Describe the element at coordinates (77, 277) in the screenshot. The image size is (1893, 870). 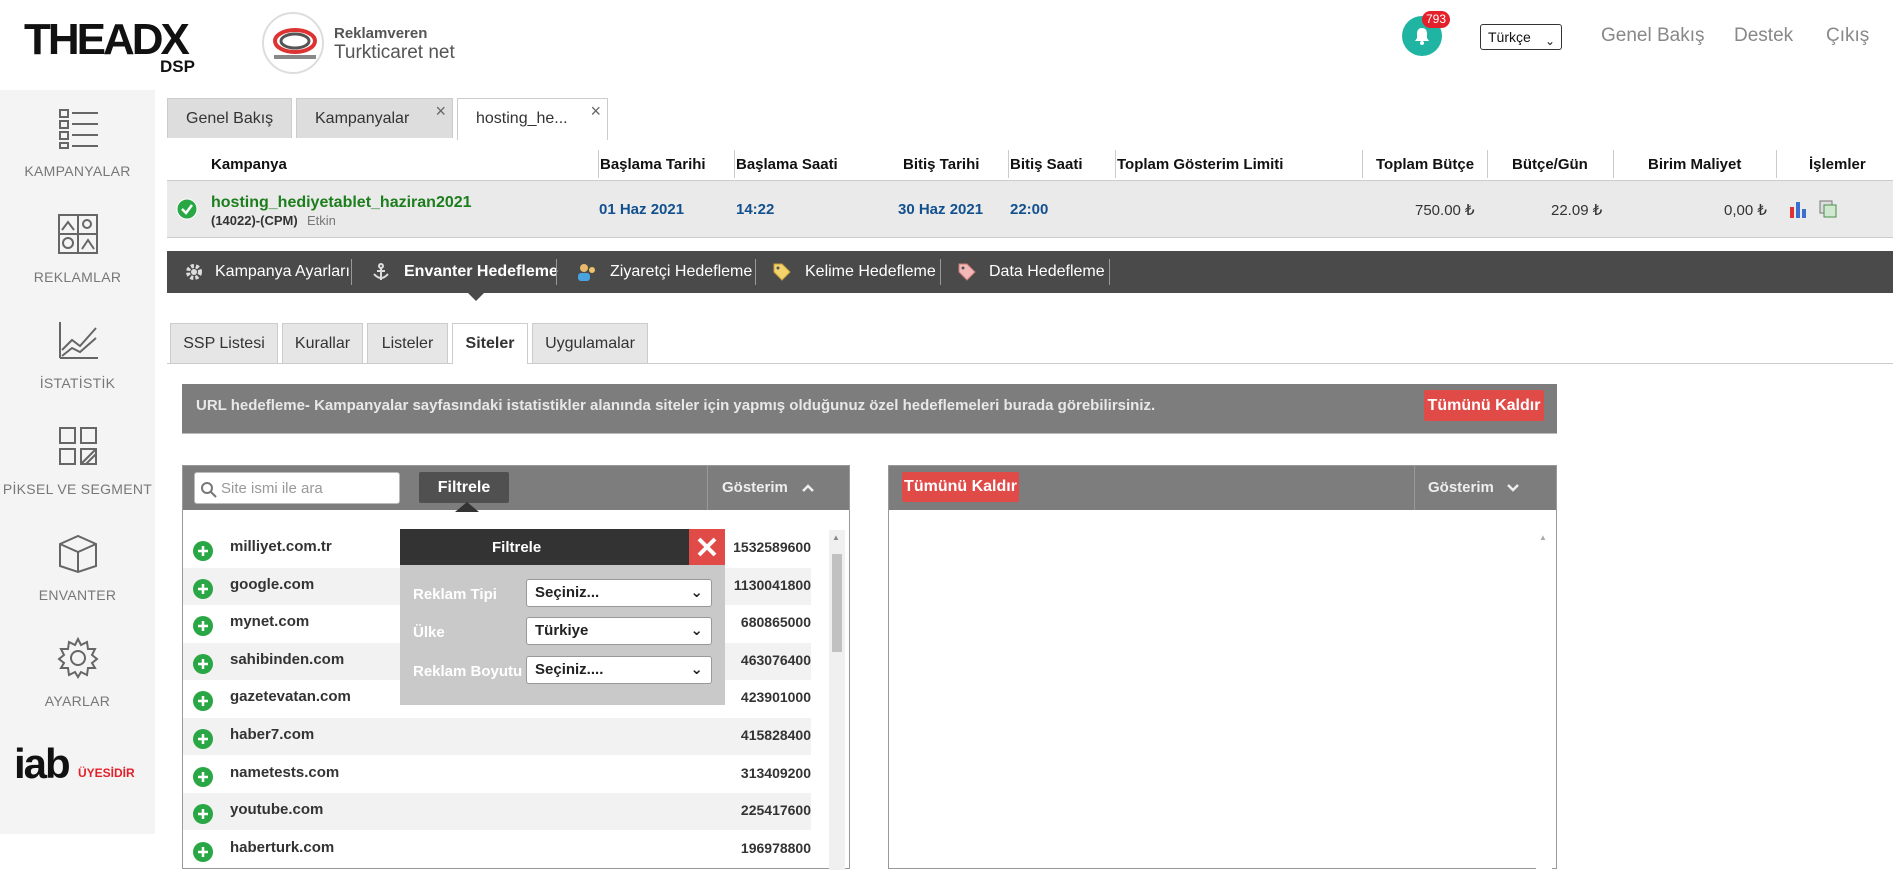
I see `sidebar-item-label: REKLAMLAR` at that location.